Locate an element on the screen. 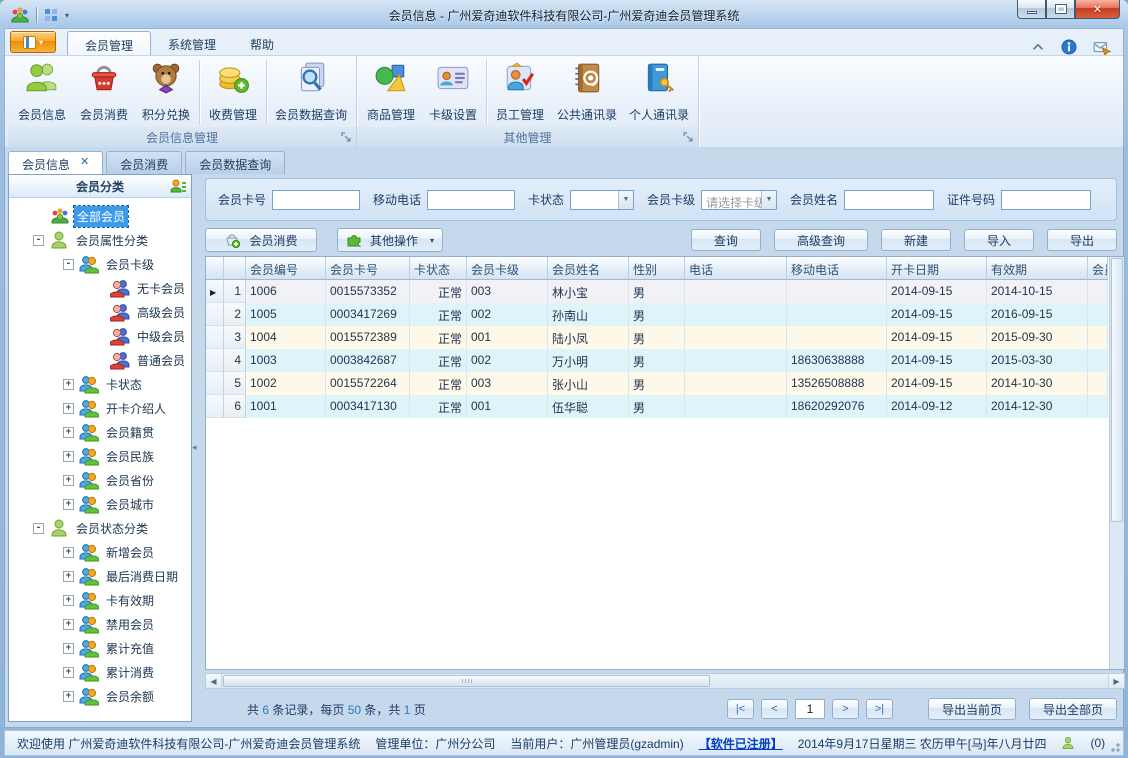 This screenshot has height=758, width=1128. toolbar-button-2: 高级查询 is located at coordinates (820, 240).